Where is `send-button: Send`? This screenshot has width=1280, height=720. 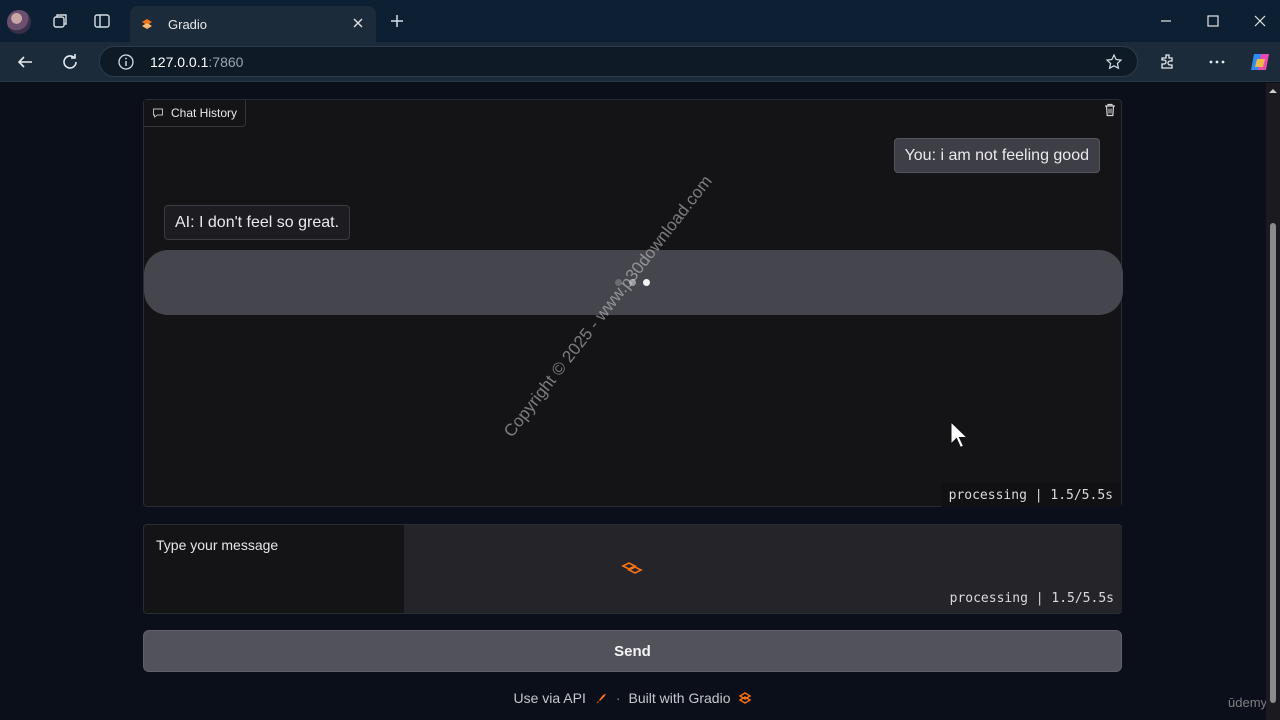 send-button: Send is located at coordinates (632, 651).